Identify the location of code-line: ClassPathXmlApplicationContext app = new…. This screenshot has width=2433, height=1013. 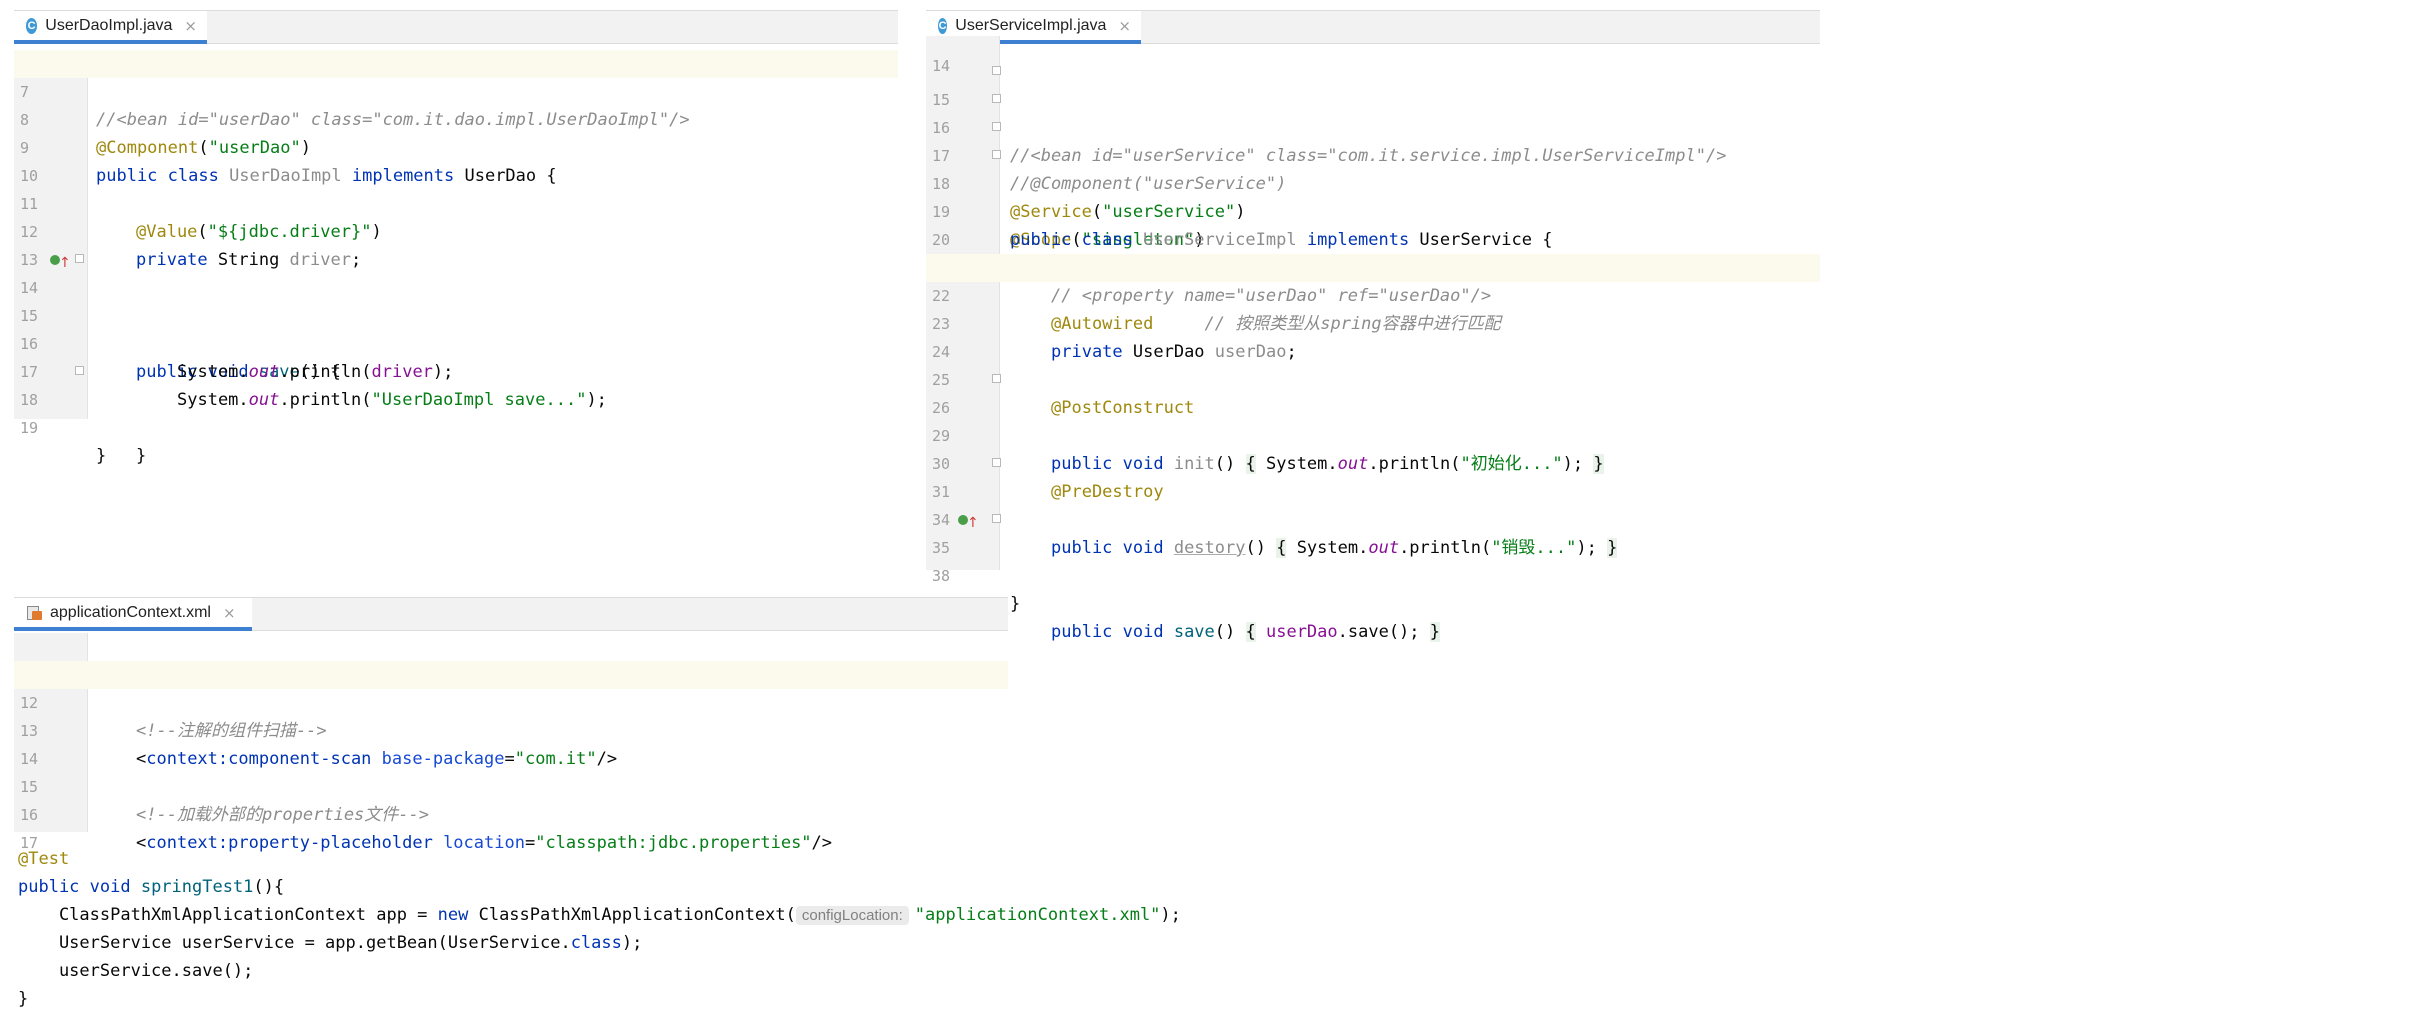
(599, 915).